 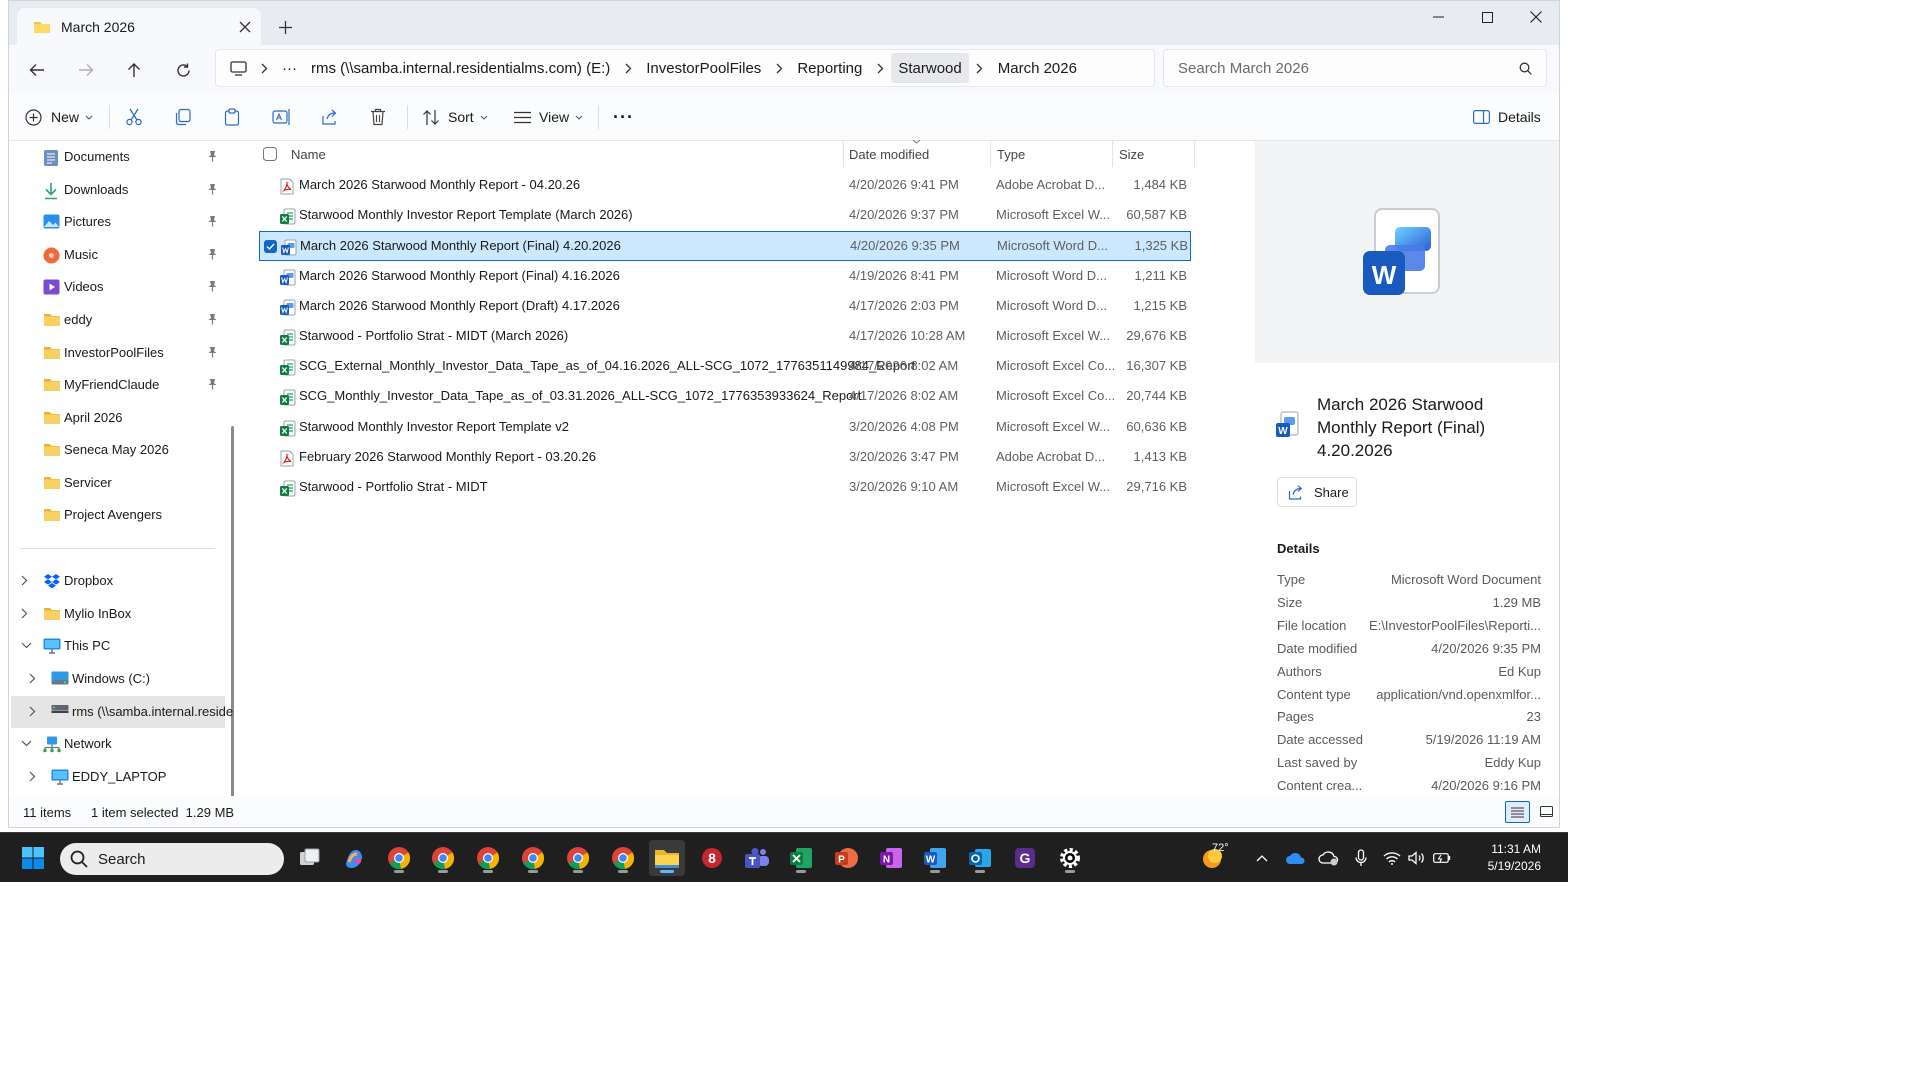 What do you see at coordinates (1546, 812) in the screenshot?
I see `tiles-view-toggle-icon` at bounding box center [1546, 812].